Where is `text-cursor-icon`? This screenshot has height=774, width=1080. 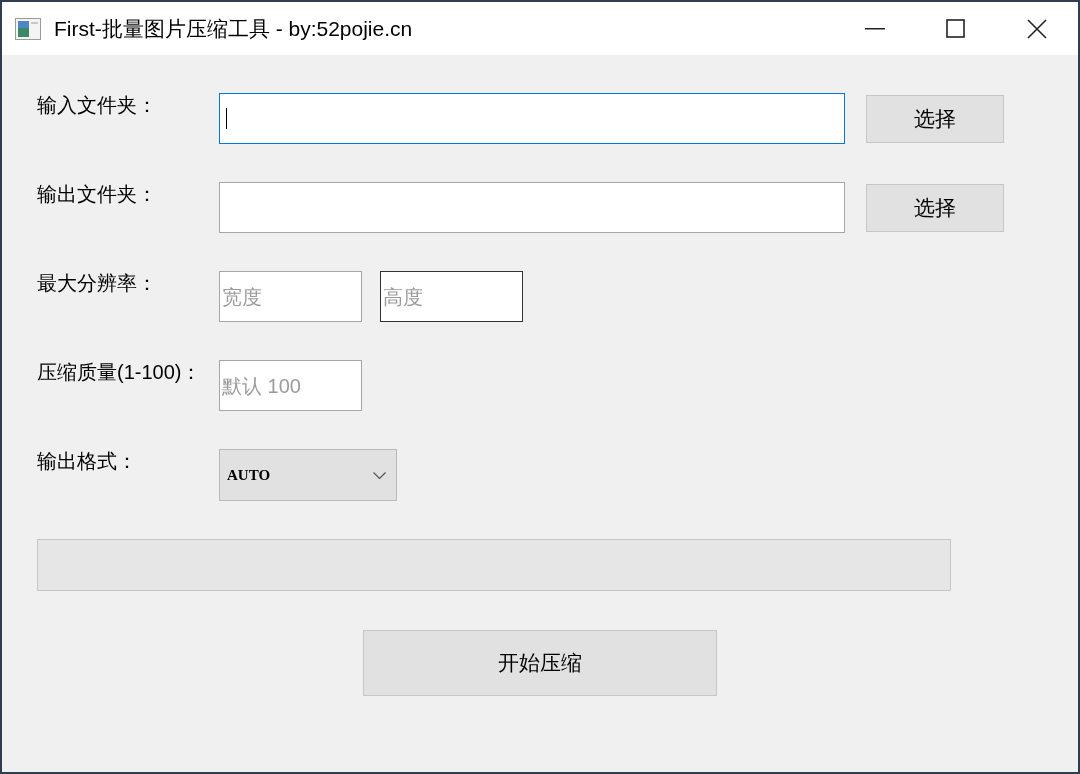
text-cursor-icon is located at coordinates (226, 118).